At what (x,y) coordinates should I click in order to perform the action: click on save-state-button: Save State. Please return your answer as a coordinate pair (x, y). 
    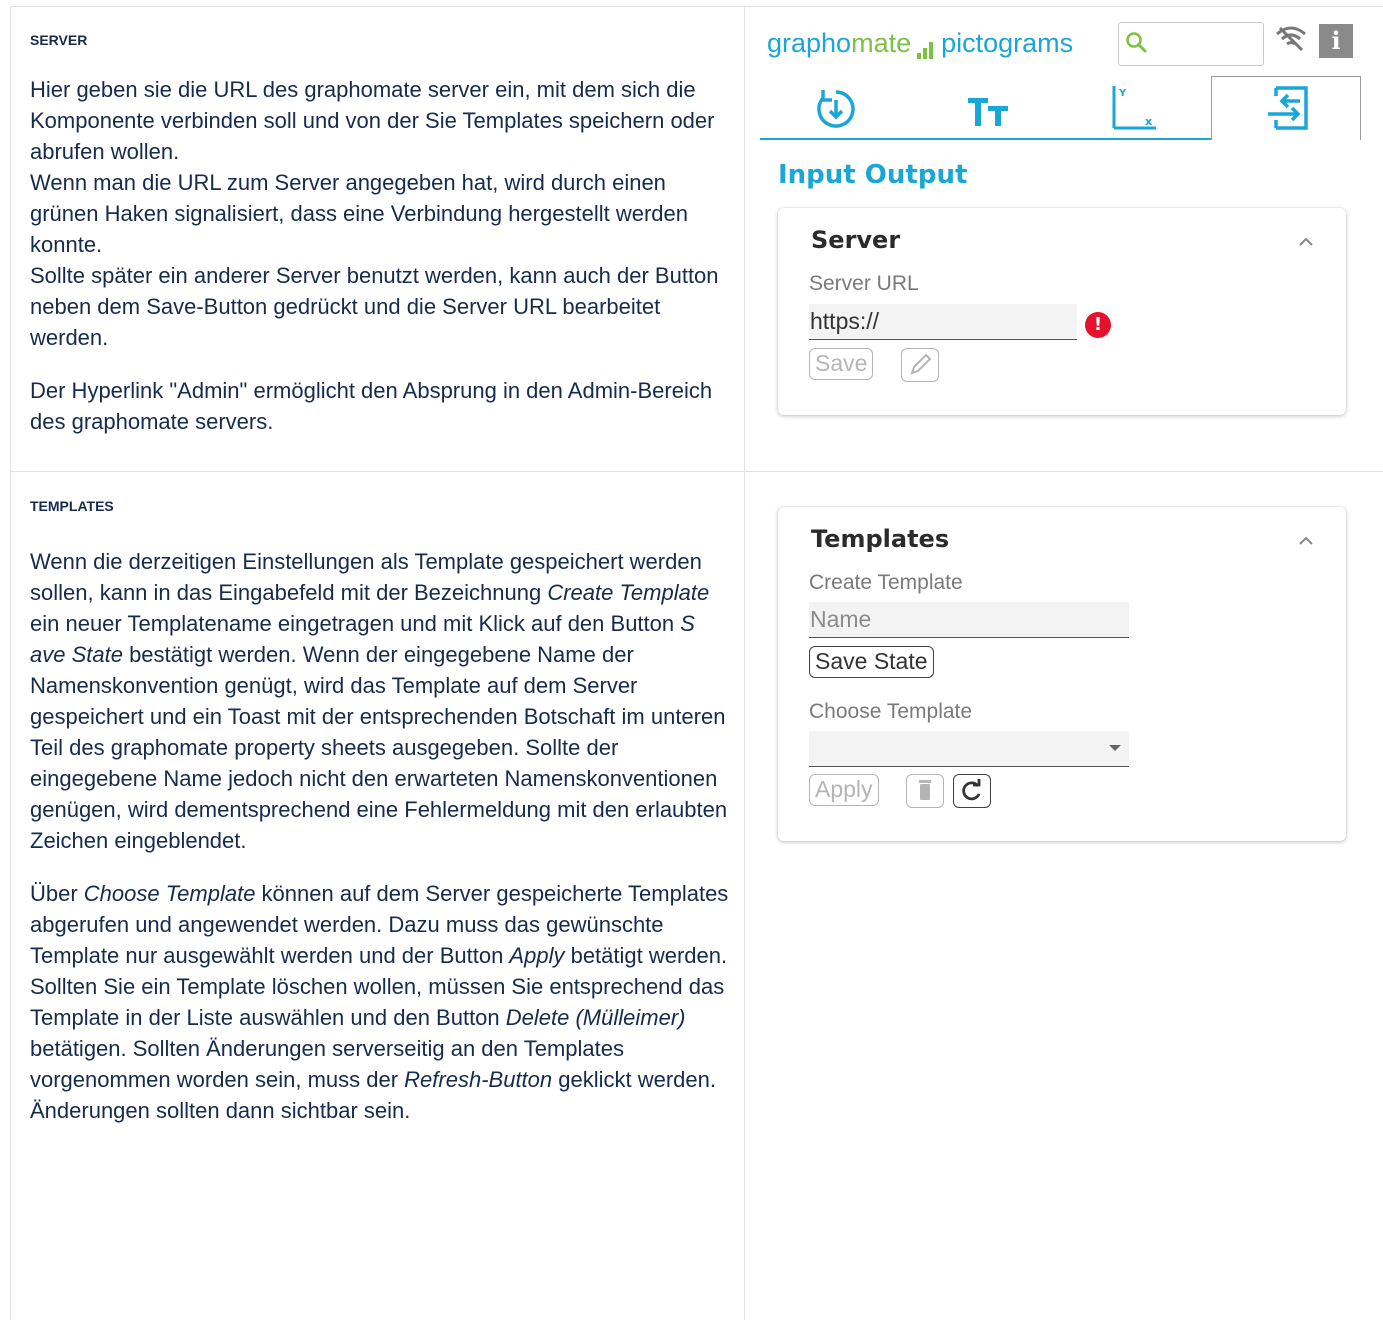
    Looking at the image, I should click on (871, 662).